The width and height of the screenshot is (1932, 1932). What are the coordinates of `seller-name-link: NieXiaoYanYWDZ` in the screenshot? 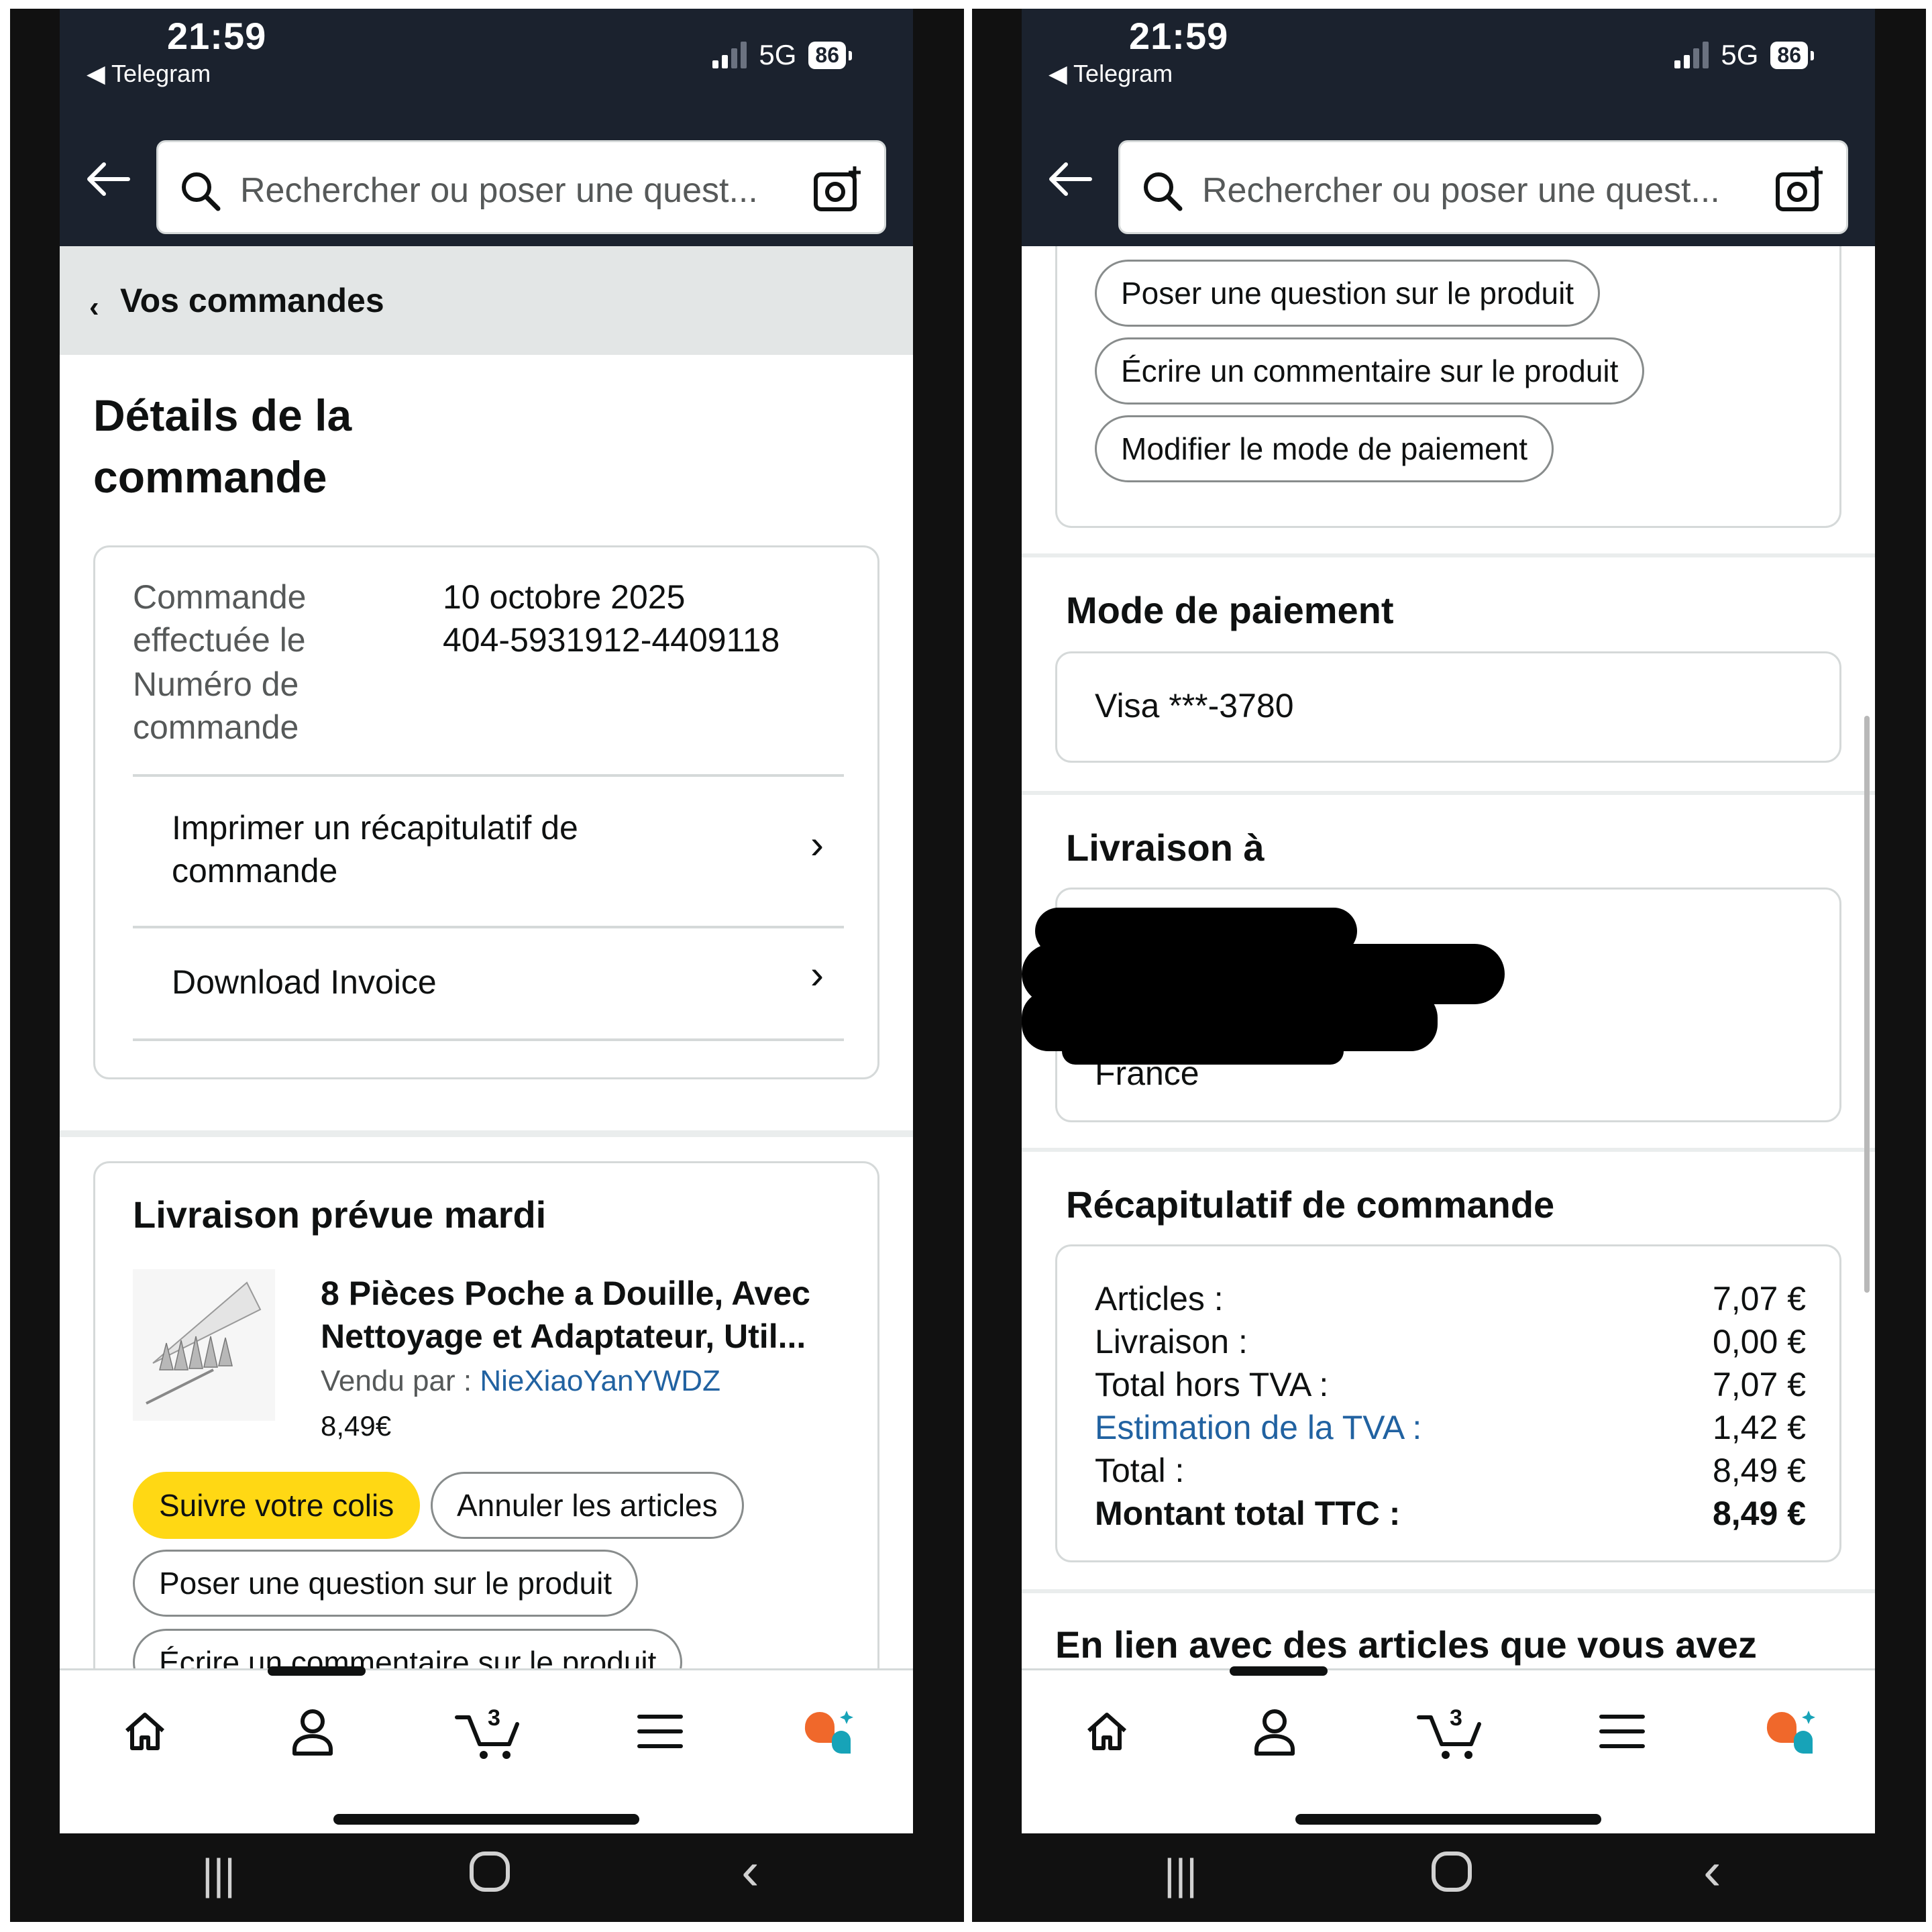 It's located at (600, 1380).